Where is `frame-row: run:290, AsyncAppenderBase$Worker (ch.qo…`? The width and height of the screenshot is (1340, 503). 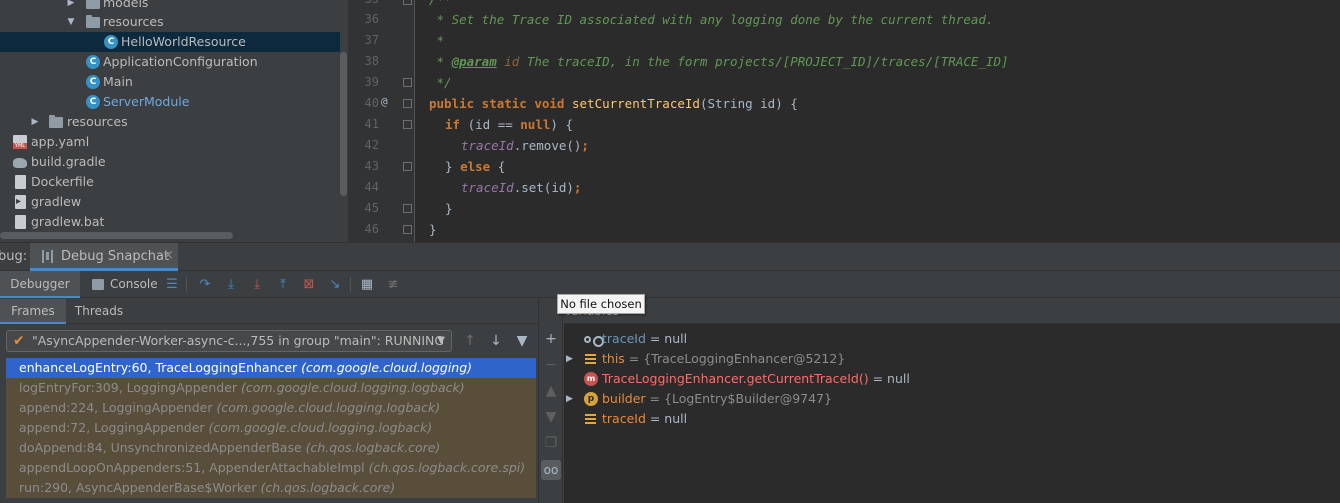
frame-row: run:290, AsyncAppenderBase$Worker (ch.qo… is located at coordinates (271, 488).